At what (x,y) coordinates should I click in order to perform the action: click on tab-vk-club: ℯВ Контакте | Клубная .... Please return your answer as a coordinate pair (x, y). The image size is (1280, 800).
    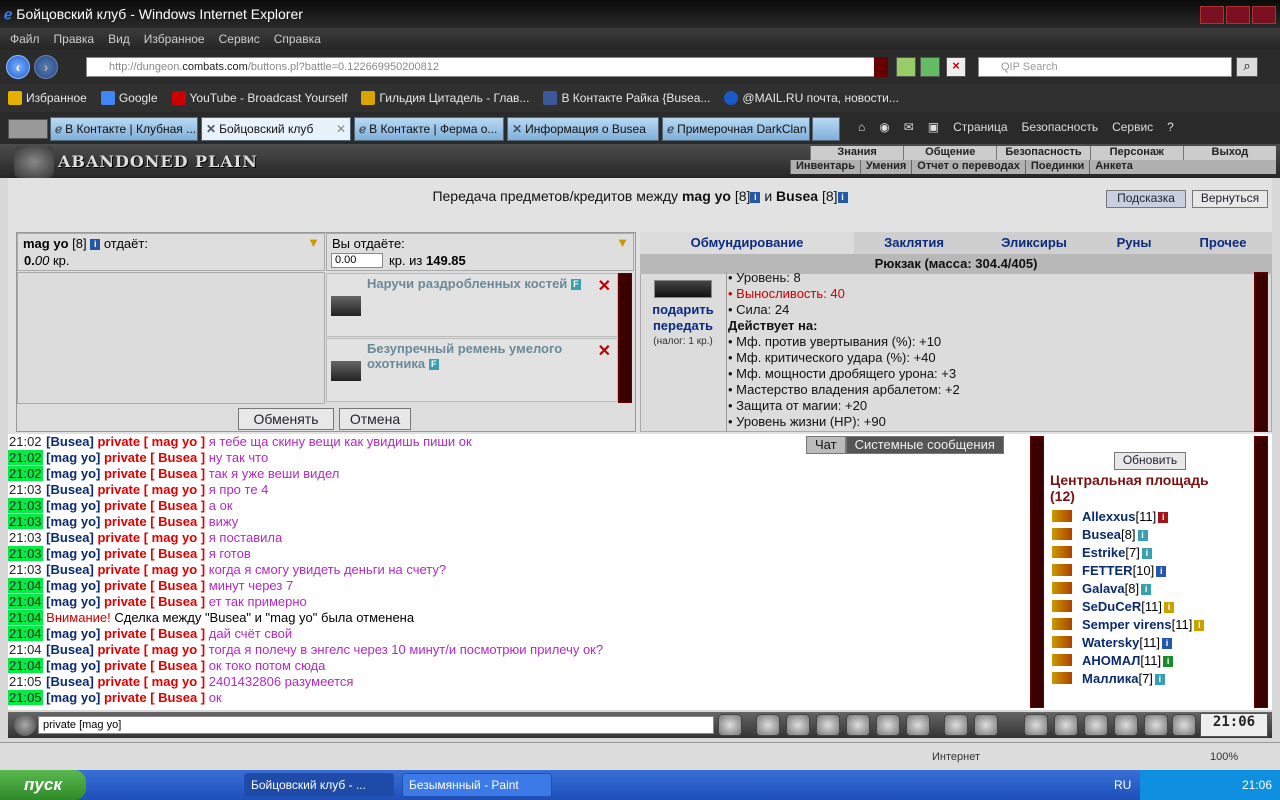
    Looking at the image, I should click on (124, 129).